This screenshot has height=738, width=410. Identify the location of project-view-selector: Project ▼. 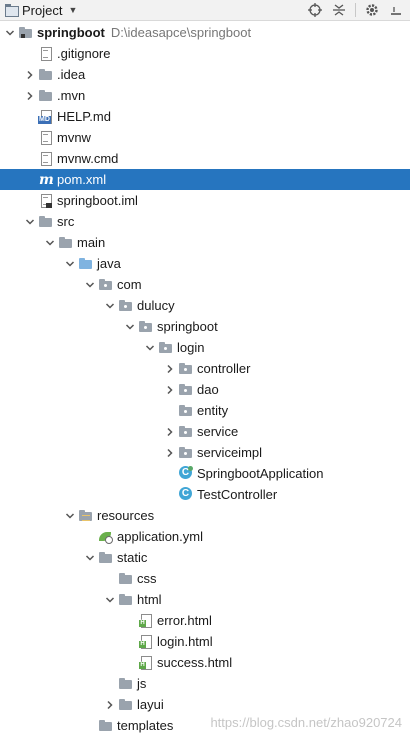
(40, 10).